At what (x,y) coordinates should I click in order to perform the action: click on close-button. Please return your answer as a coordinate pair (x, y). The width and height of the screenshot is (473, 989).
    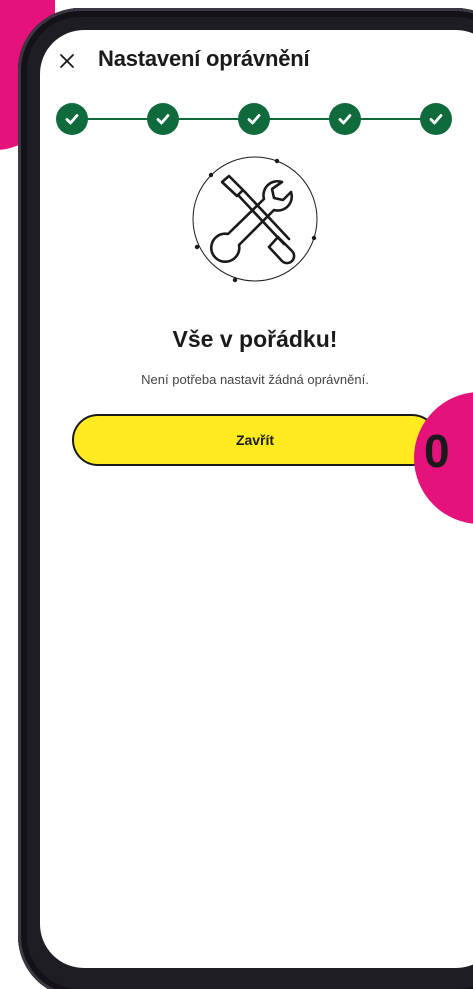
    Looking at the image, I should click on (67, 61).